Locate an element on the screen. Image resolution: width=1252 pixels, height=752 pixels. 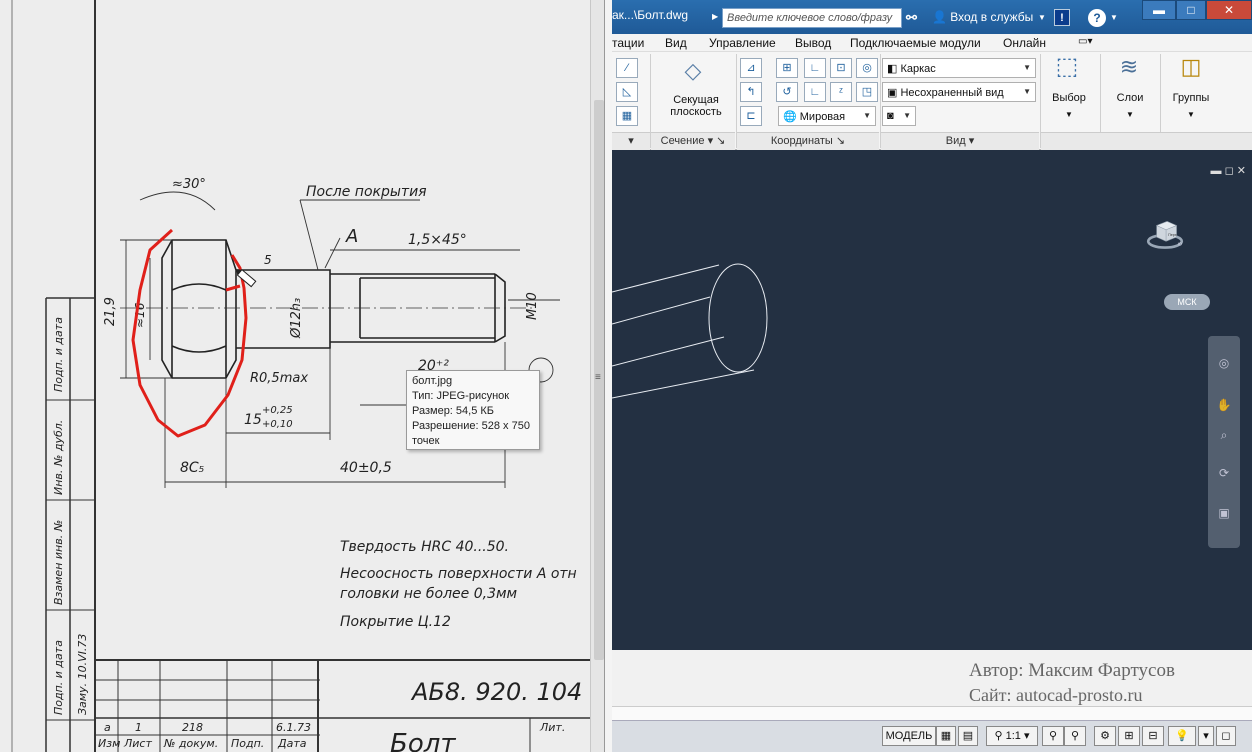
viewcube-face-label: Перх is located at coordinates (1172, 235).